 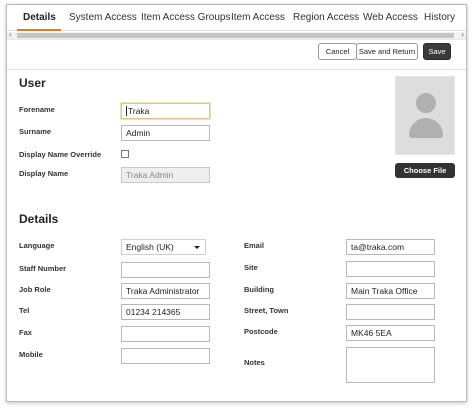 I want to click on building-value: Main Traka Office, so click(x=384, y=291).